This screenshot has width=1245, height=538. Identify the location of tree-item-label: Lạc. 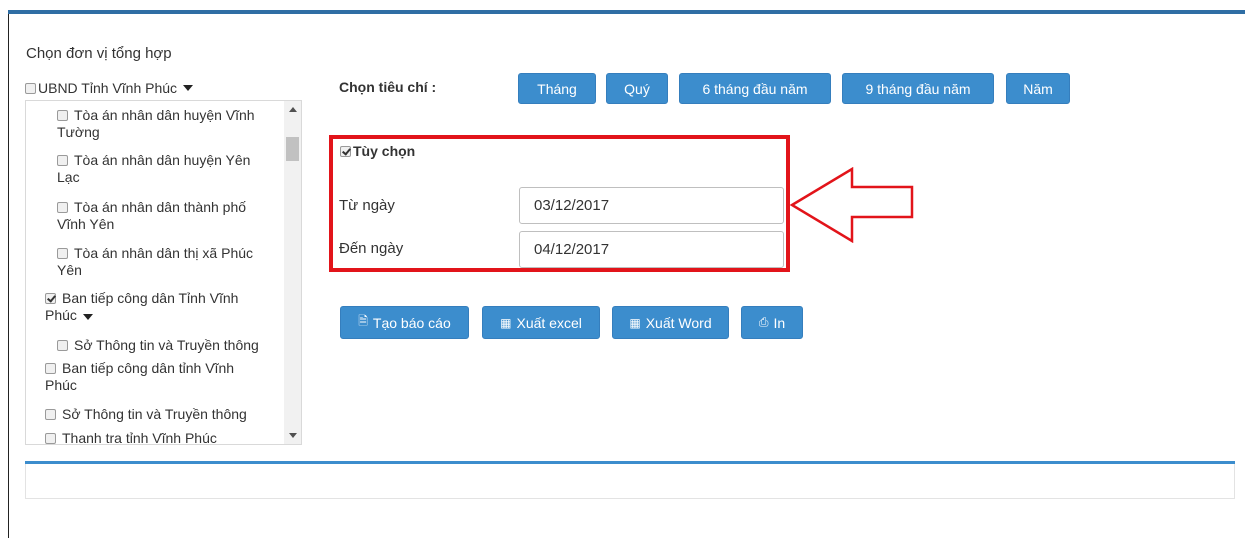
(68, 177).